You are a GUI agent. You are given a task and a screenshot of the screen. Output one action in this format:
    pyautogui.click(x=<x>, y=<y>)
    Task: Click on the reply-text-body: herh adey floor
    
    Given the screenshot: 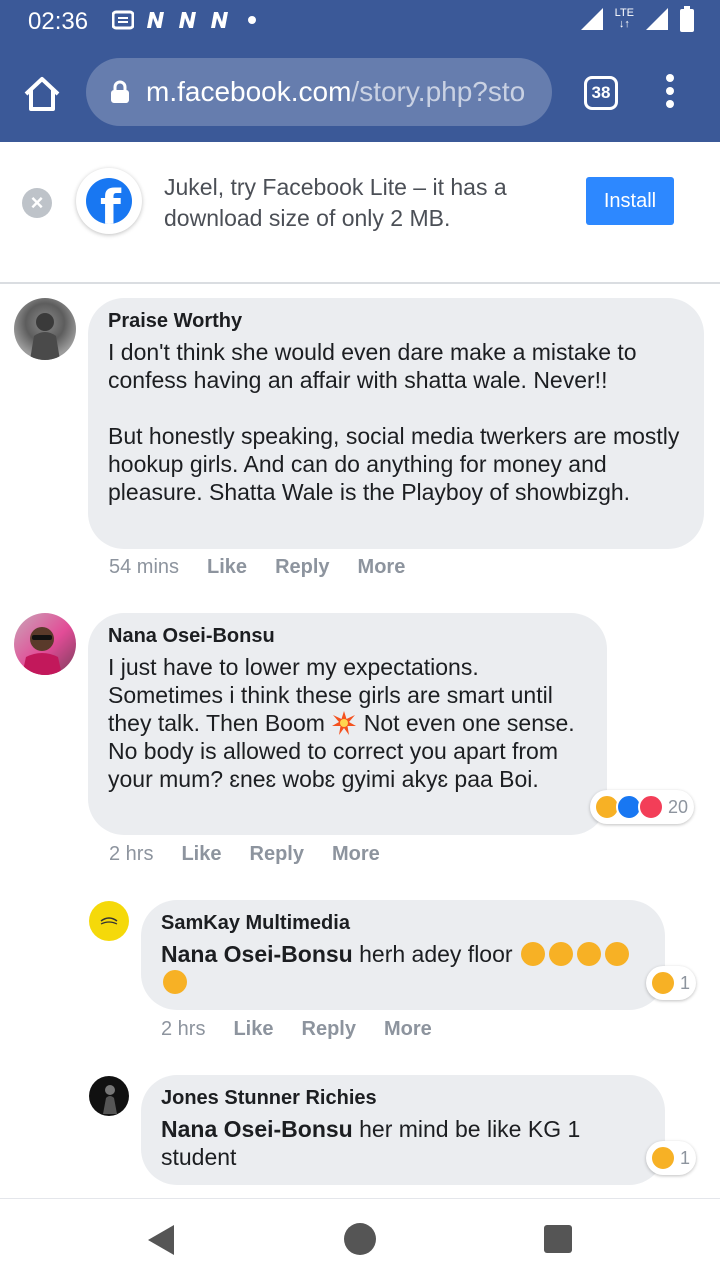 What is the action you would take?
    pyautogui.click(x=435, y=954)
    